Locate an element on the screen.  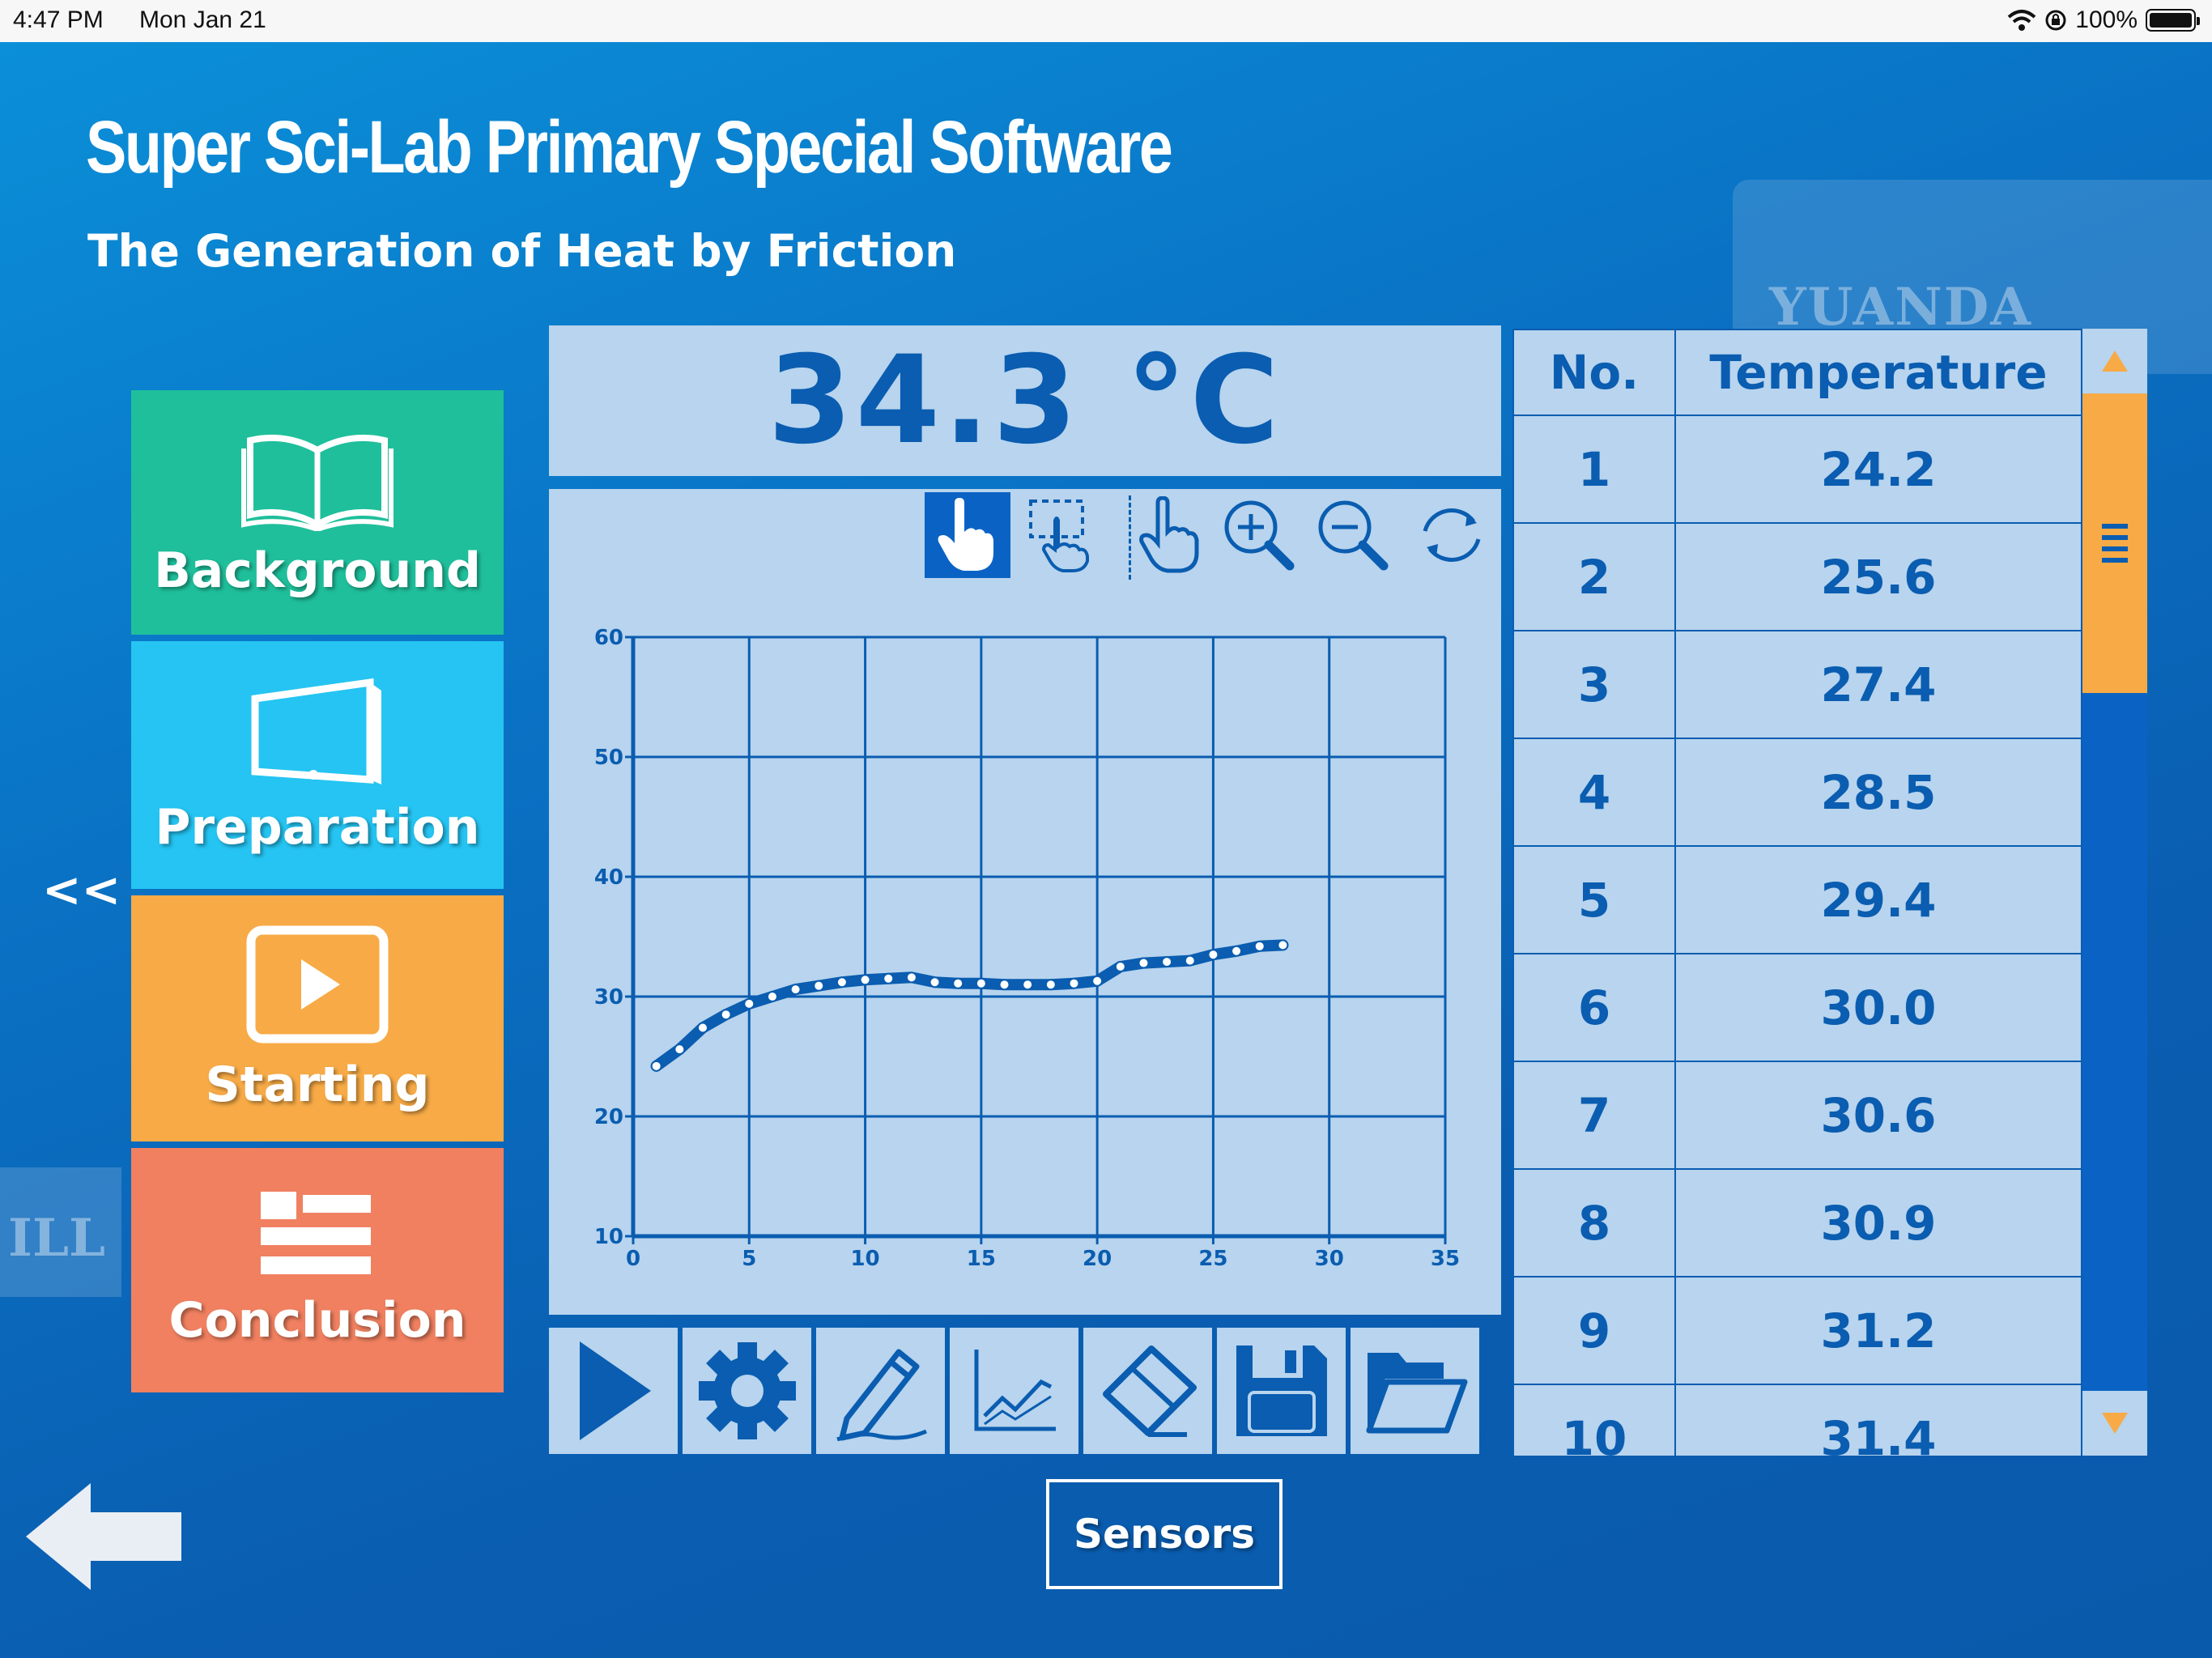
eraser-button is located at coordinates (1147, 1391).